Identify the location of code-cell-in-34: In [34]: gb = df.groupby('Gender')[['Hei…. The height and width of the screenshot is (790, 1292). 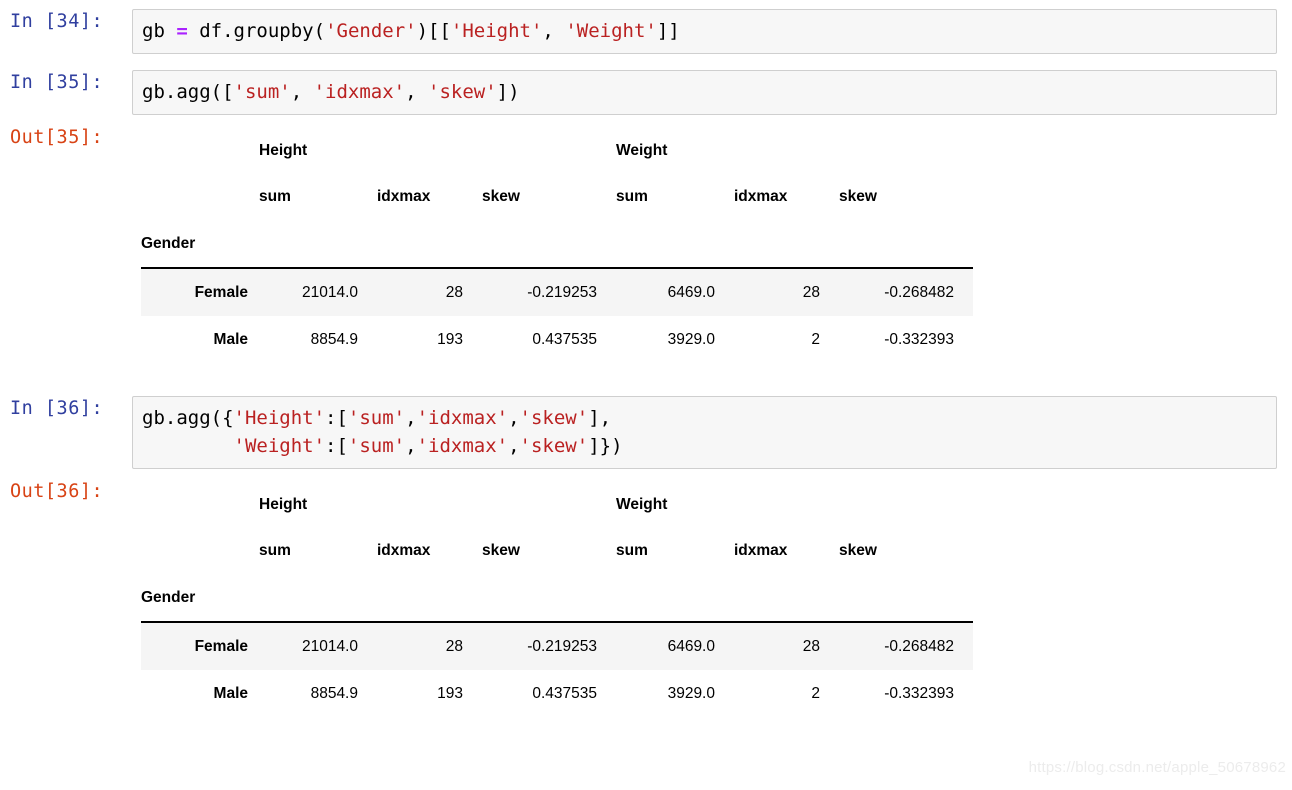
(646, 31).